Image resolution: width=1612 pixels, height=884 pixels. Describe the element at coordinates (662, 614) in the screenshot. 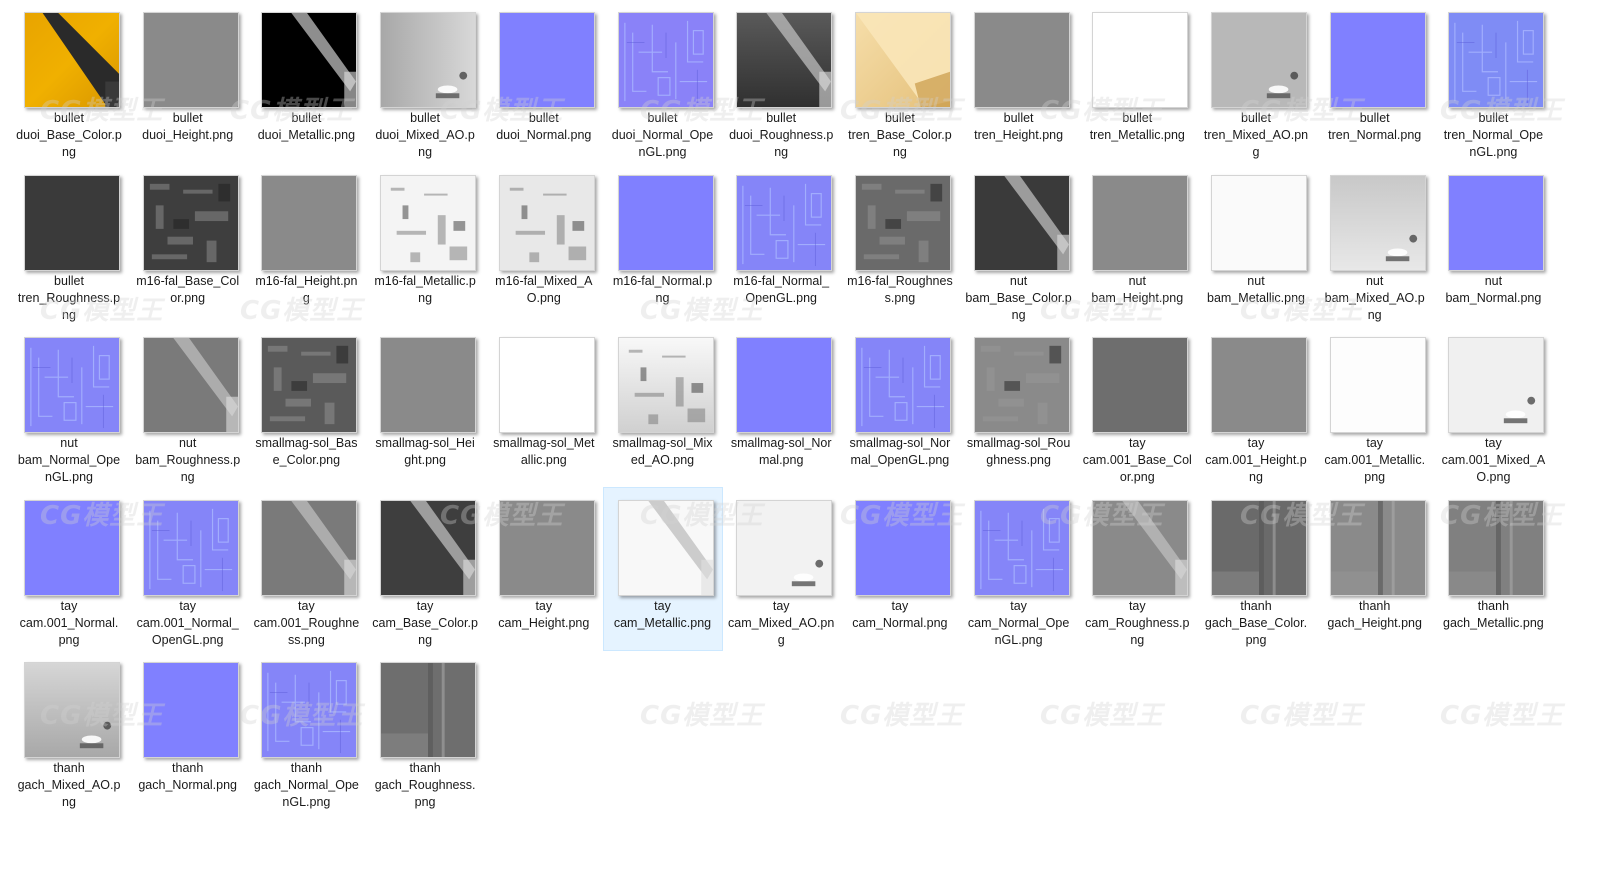

I see `file-name-label: tay cam_Metallic.png` at that location.